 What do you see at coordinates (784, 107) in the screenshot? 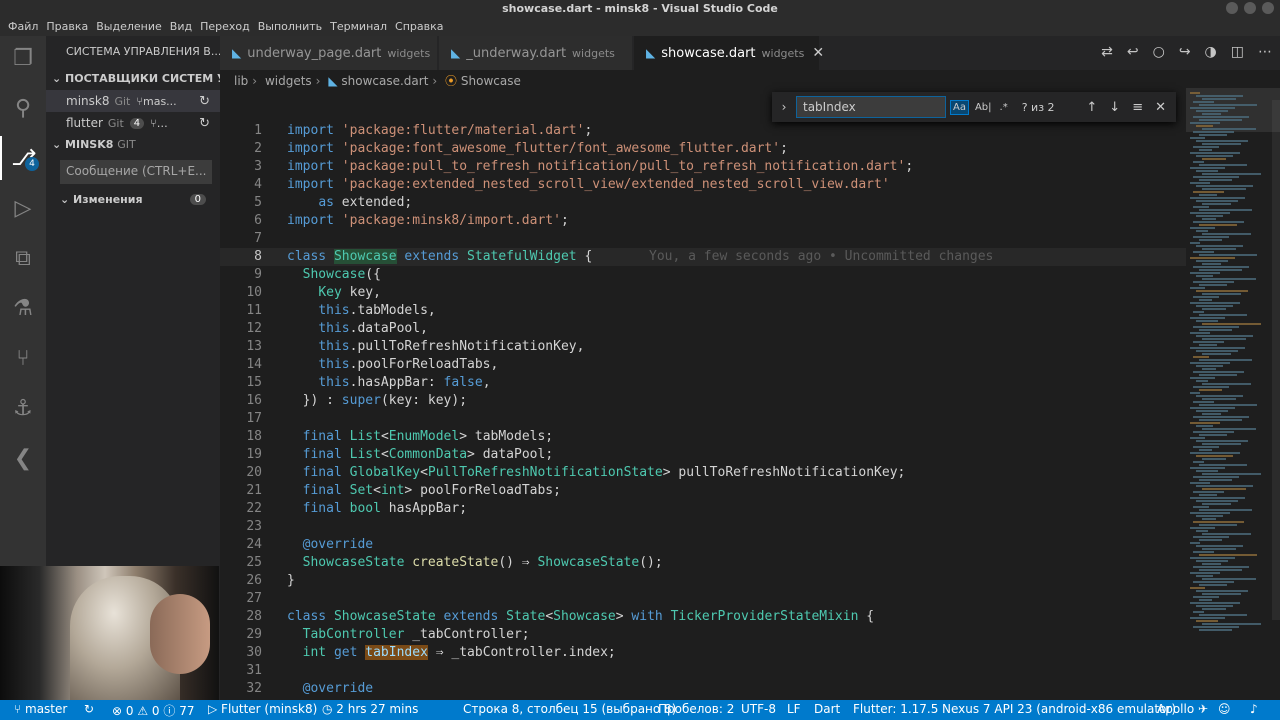
I see `toggle-replace-icon: ›` at bounding box center [784, 107].